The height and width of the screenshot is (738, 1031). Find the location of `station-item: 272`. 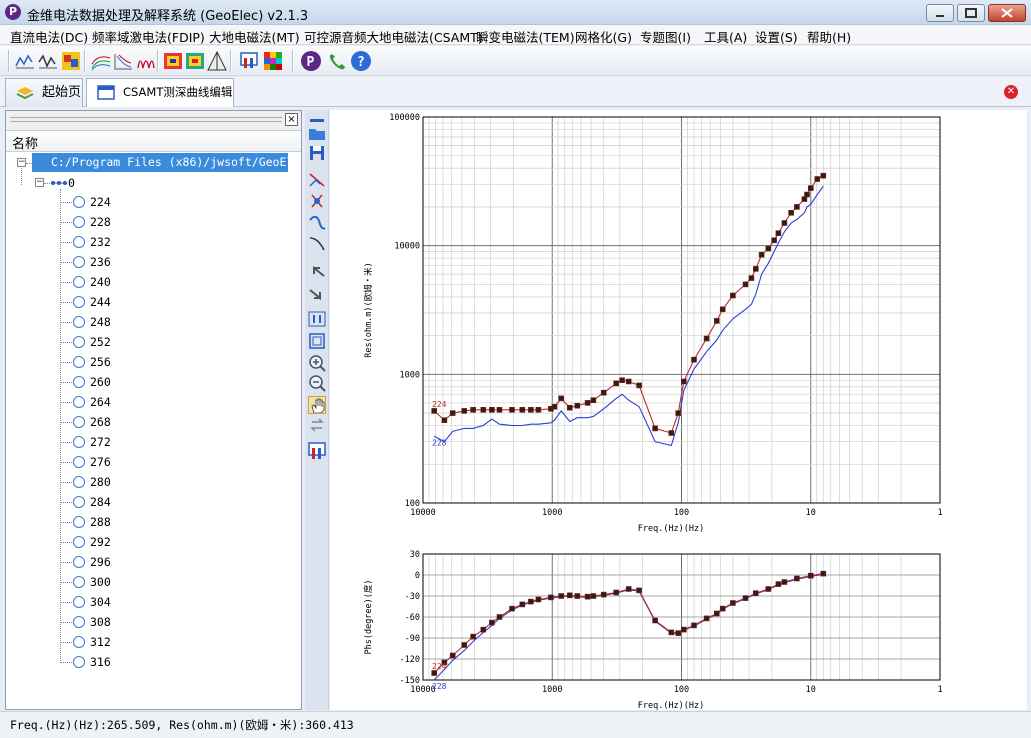

station-item: 272 is located at coordinates (113, 442).